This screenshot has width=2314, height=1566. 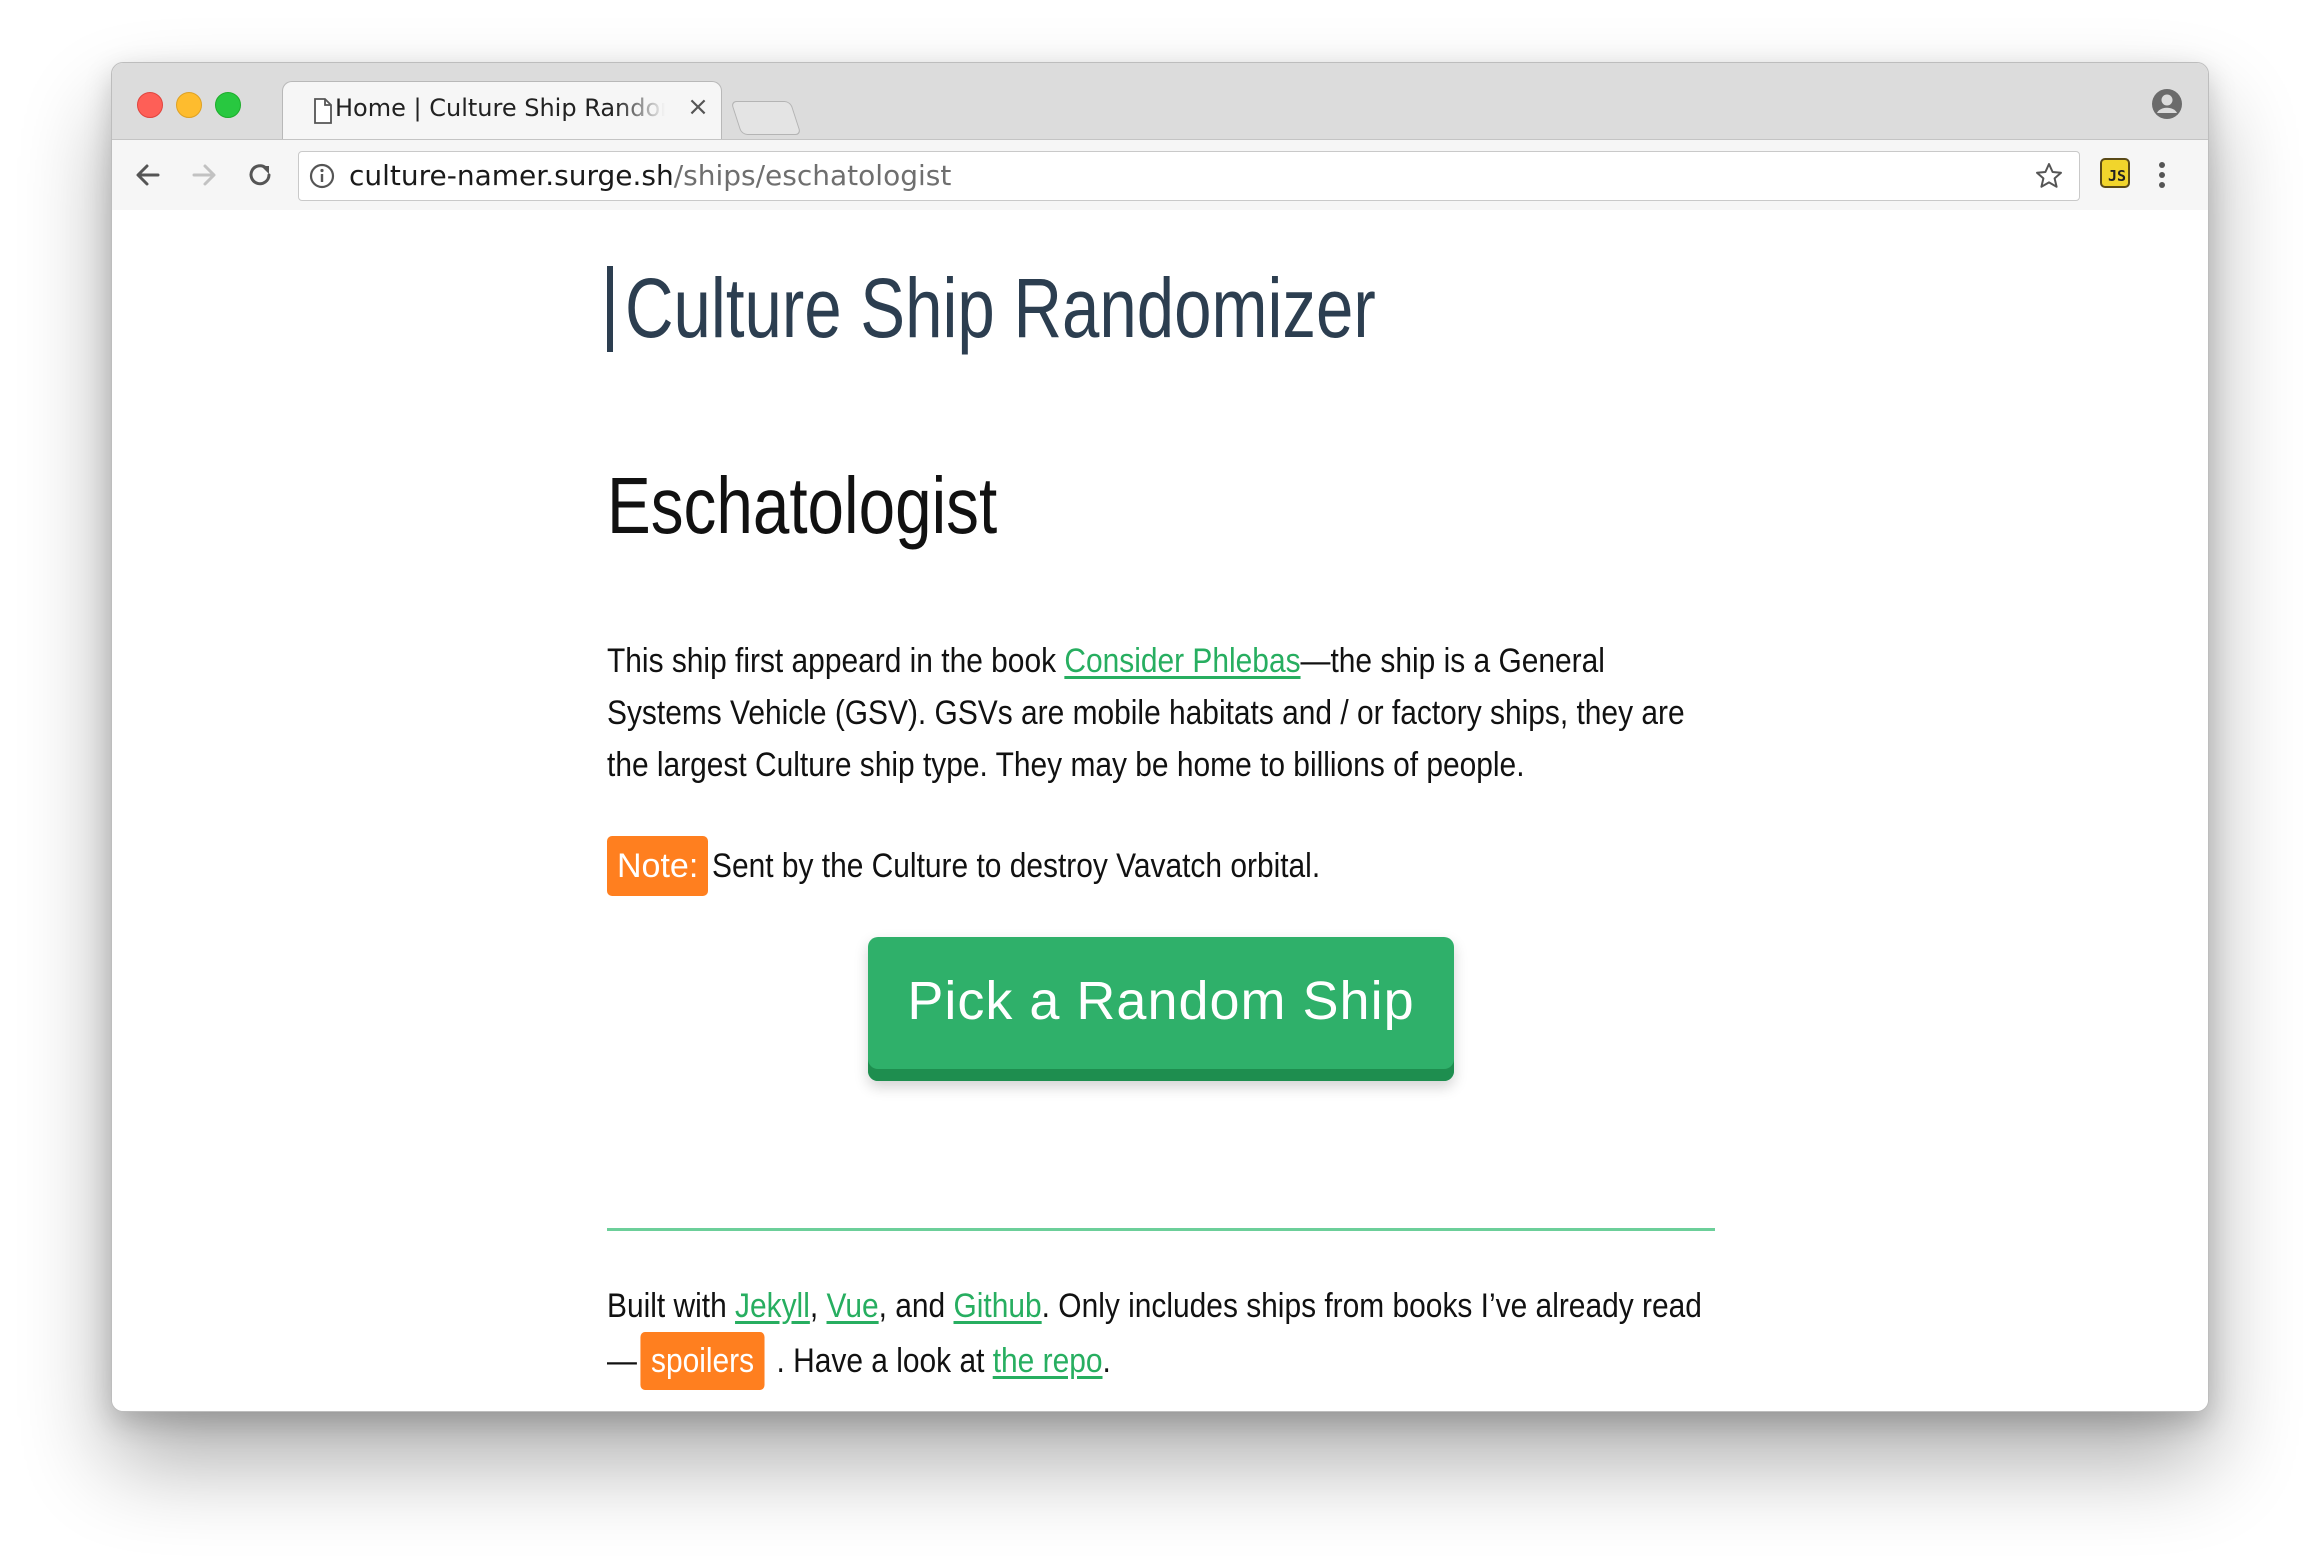 What do you see at coordinates (148, 175) in the screenshot?
I see `back-arrow-icon` at bounding box center [148, 175].